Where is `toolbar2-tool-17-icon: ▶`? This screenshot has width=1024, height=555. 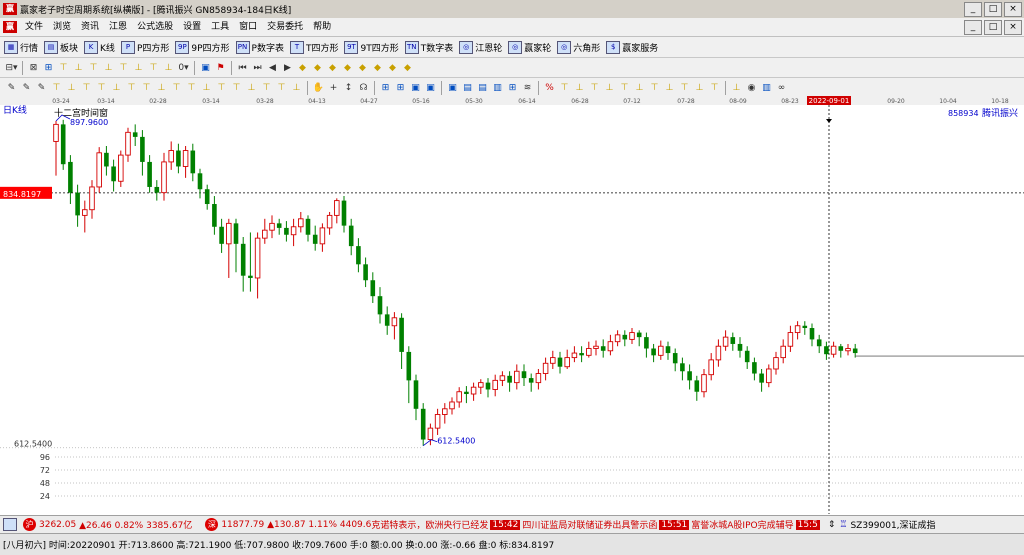 toolbar2-tool-17-icon: ▶ is located at coordinates (287, 67).